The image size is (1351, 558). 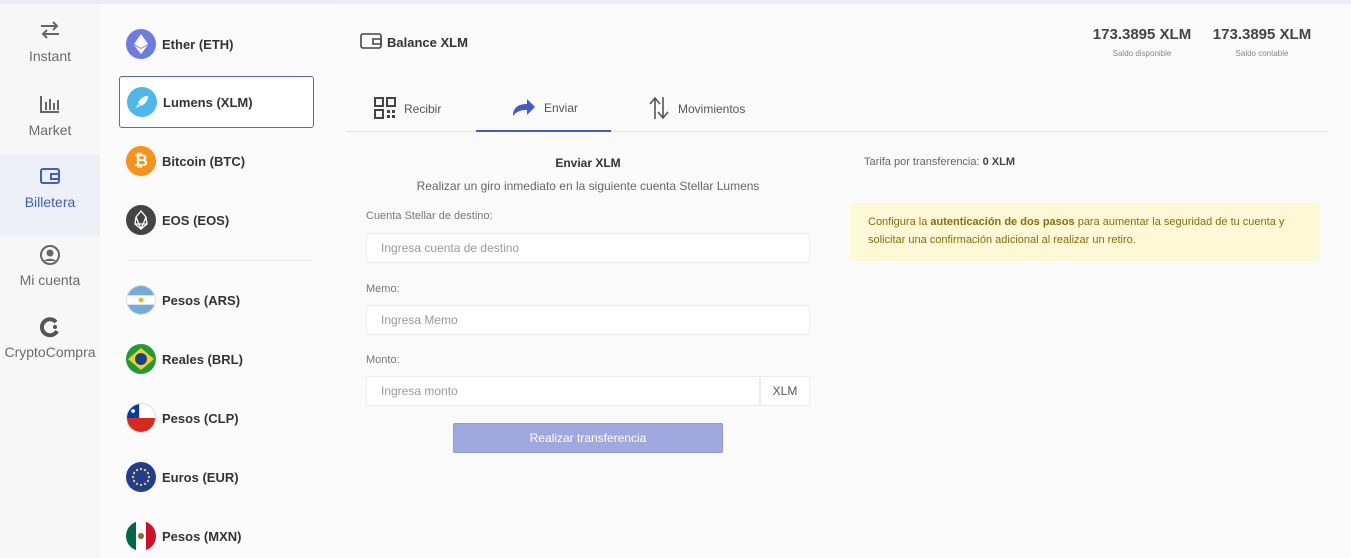 What do you see at coordinates (50, 341) in the screenshot?
I see `nav-item-cryptocompra: CryptoCompra` at bounding box center [50, 341].